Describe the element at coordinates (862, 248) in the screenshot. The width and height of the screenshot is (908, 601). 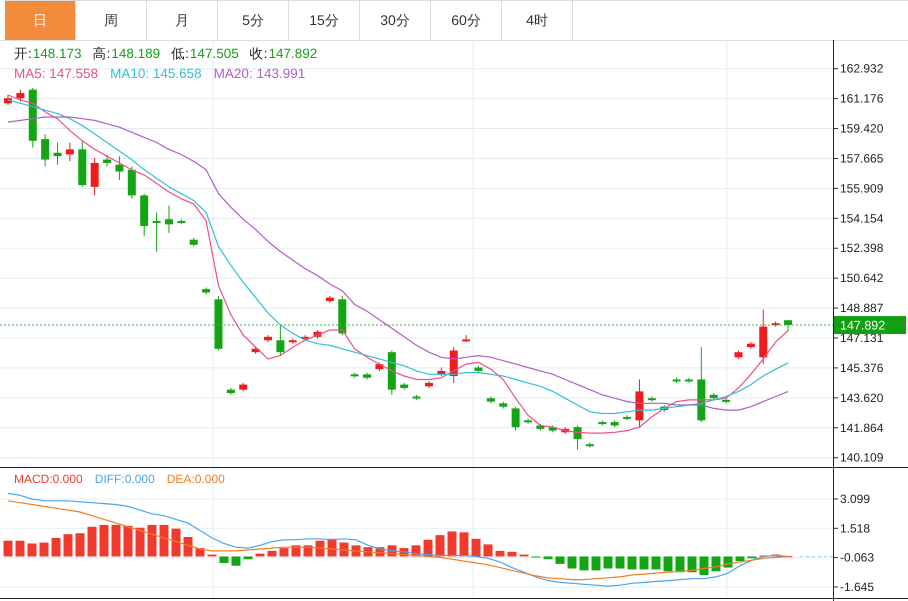
I see `axis-label: 152.398` at that location.